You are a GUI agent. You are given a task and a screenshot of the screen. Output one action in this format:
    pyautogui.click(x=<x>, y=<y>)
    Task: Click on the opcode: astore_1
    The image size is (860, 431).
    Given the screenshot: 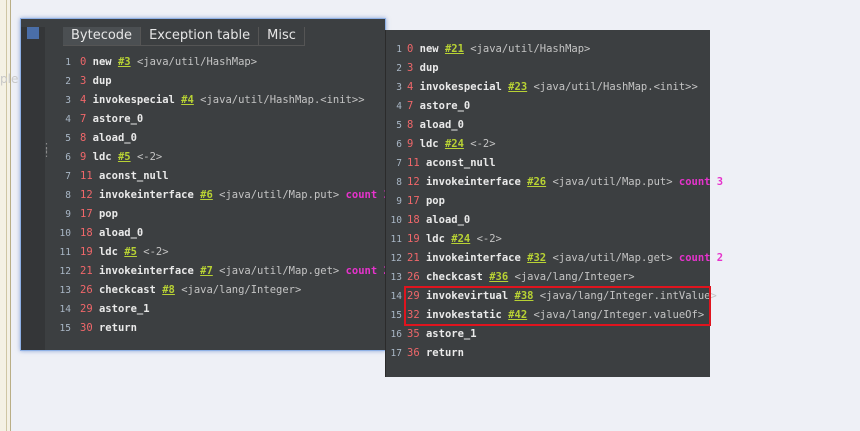 What is the action you would take?
    pyautogui.click(x=451, y=334)
    